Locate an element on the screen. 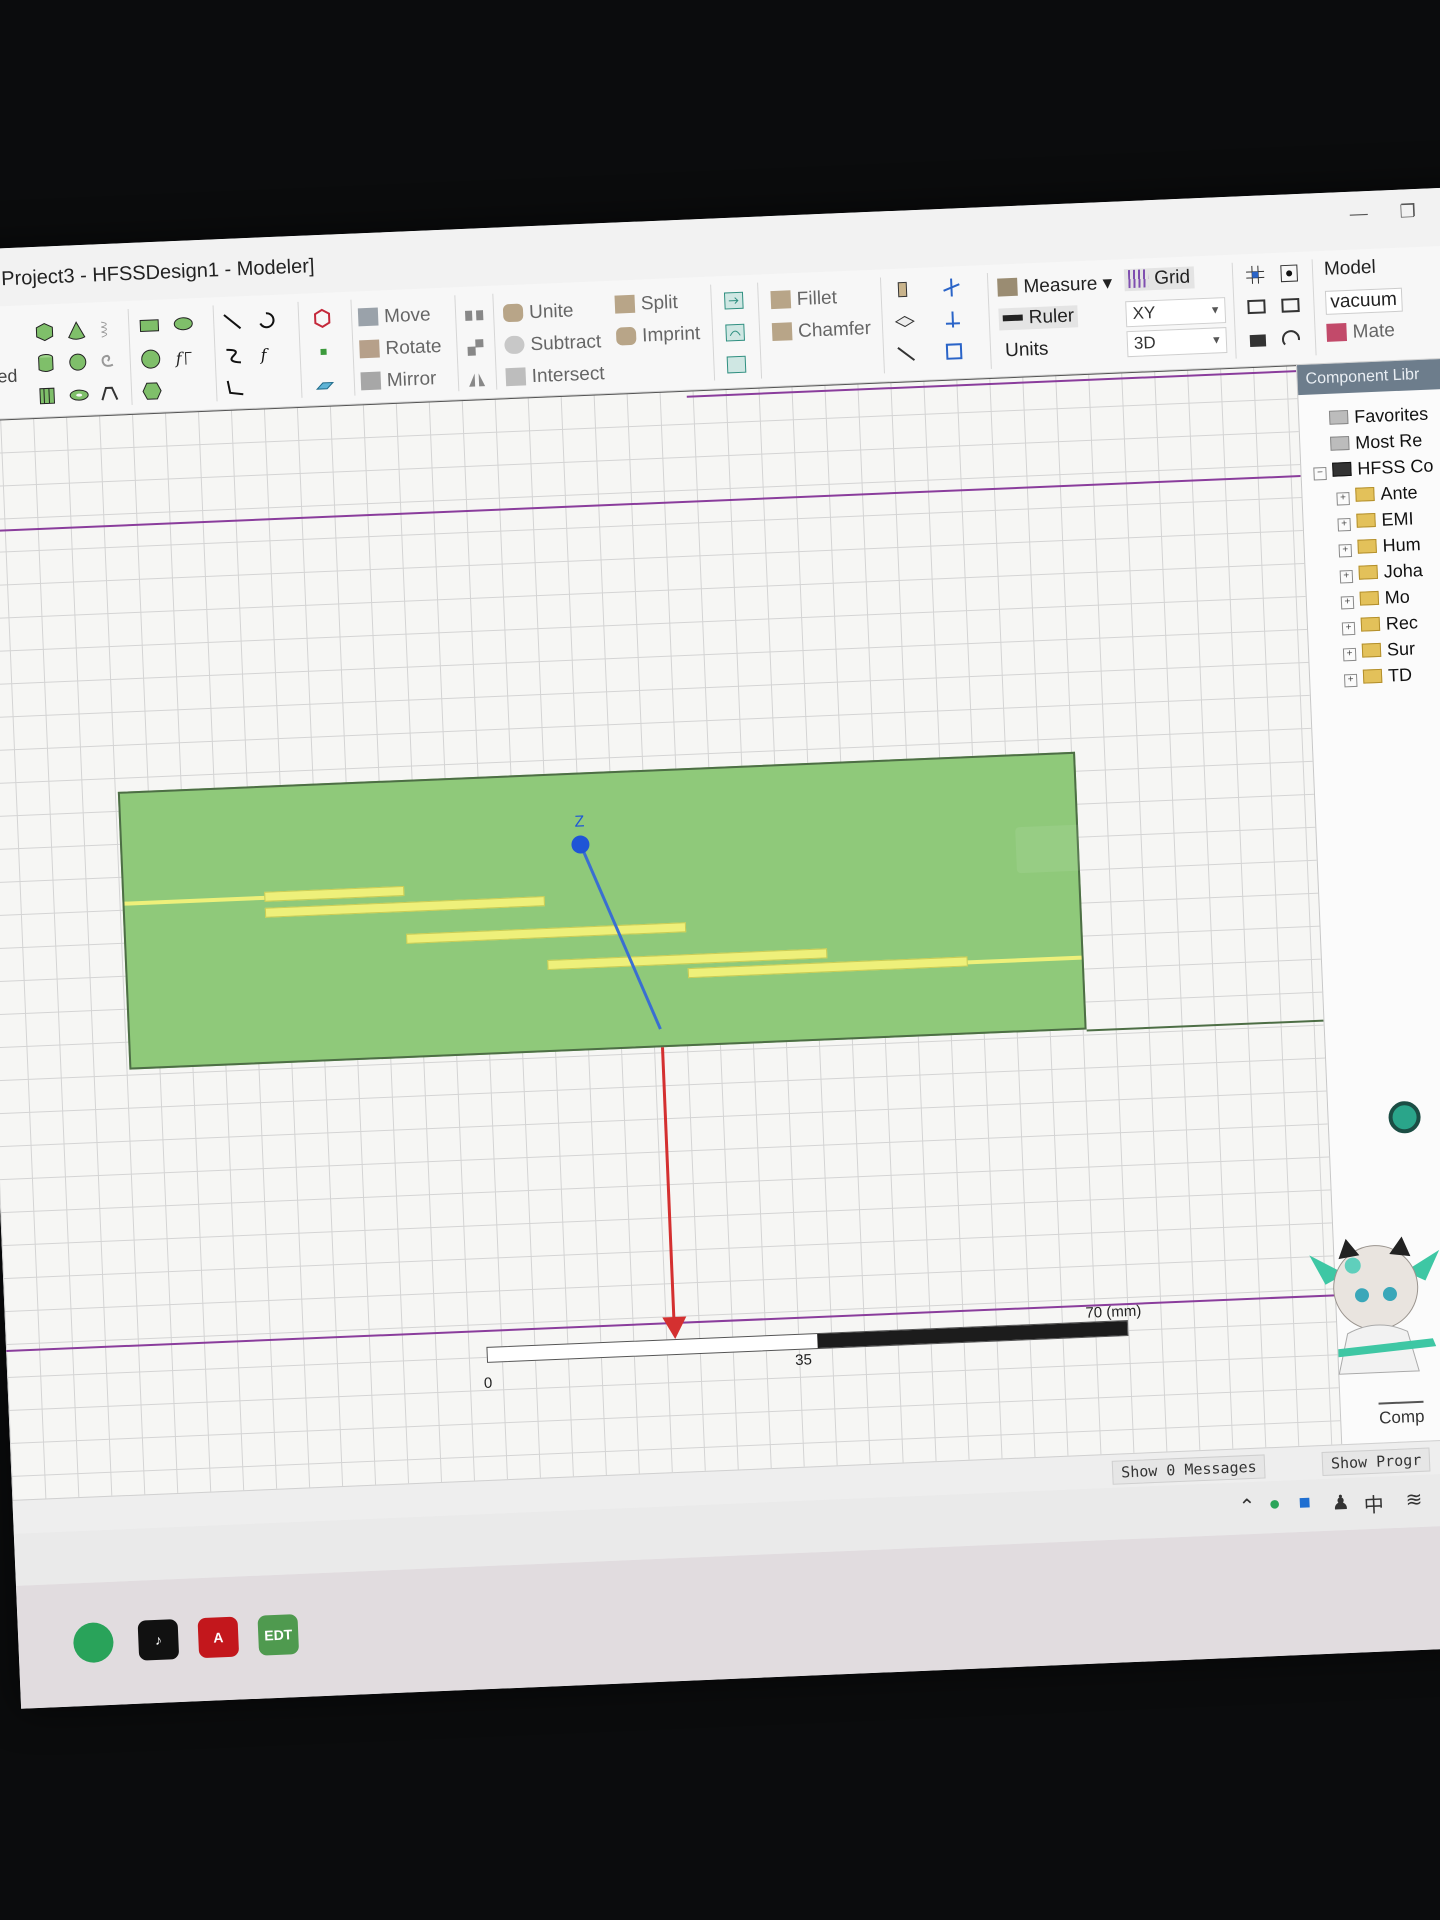 The width and height of the screenshot is (1440, 1920). ime-indicator: 中 is located at coordinates (1373, 1503).